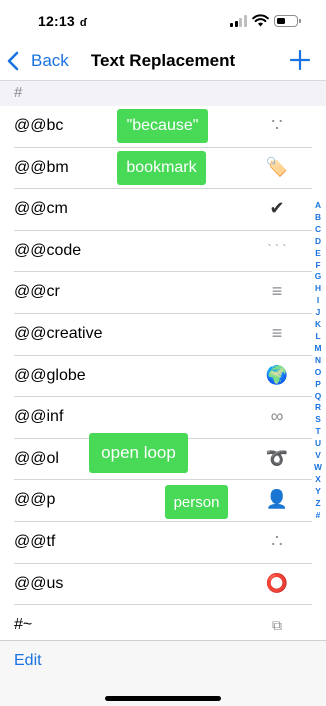 The width and height of the screenshot is (326, 706). I want to click on moon-icon: ɗ, so click(83, 23).